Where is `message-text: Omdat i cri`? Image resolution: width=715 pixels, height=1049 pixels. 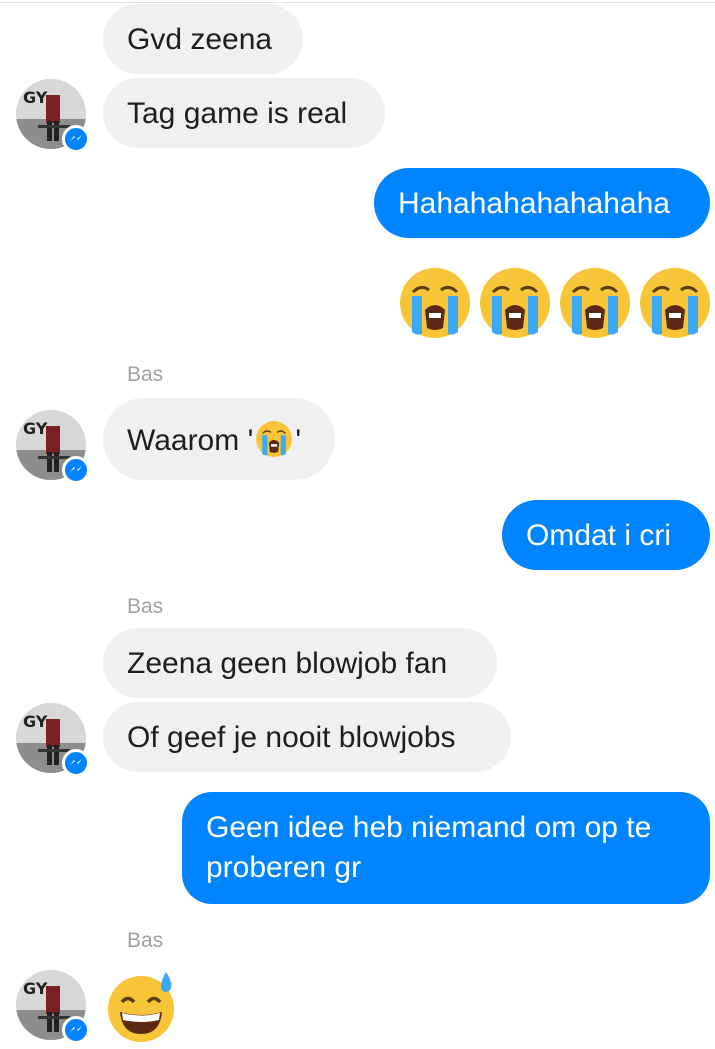
message-text: Omdat i cri is located at coordinates (599, 535).